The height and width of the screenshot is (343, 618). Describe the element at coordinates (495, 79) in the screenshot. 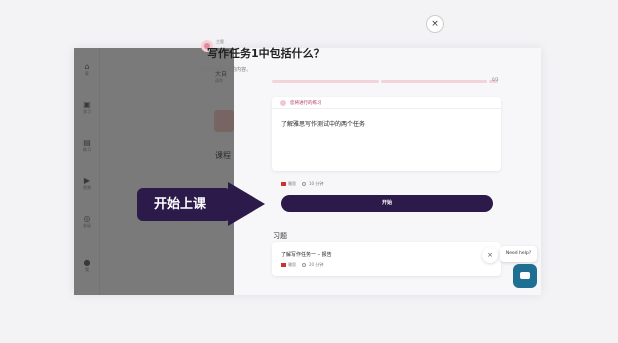

I see `progress-count: 0/3` at that location.